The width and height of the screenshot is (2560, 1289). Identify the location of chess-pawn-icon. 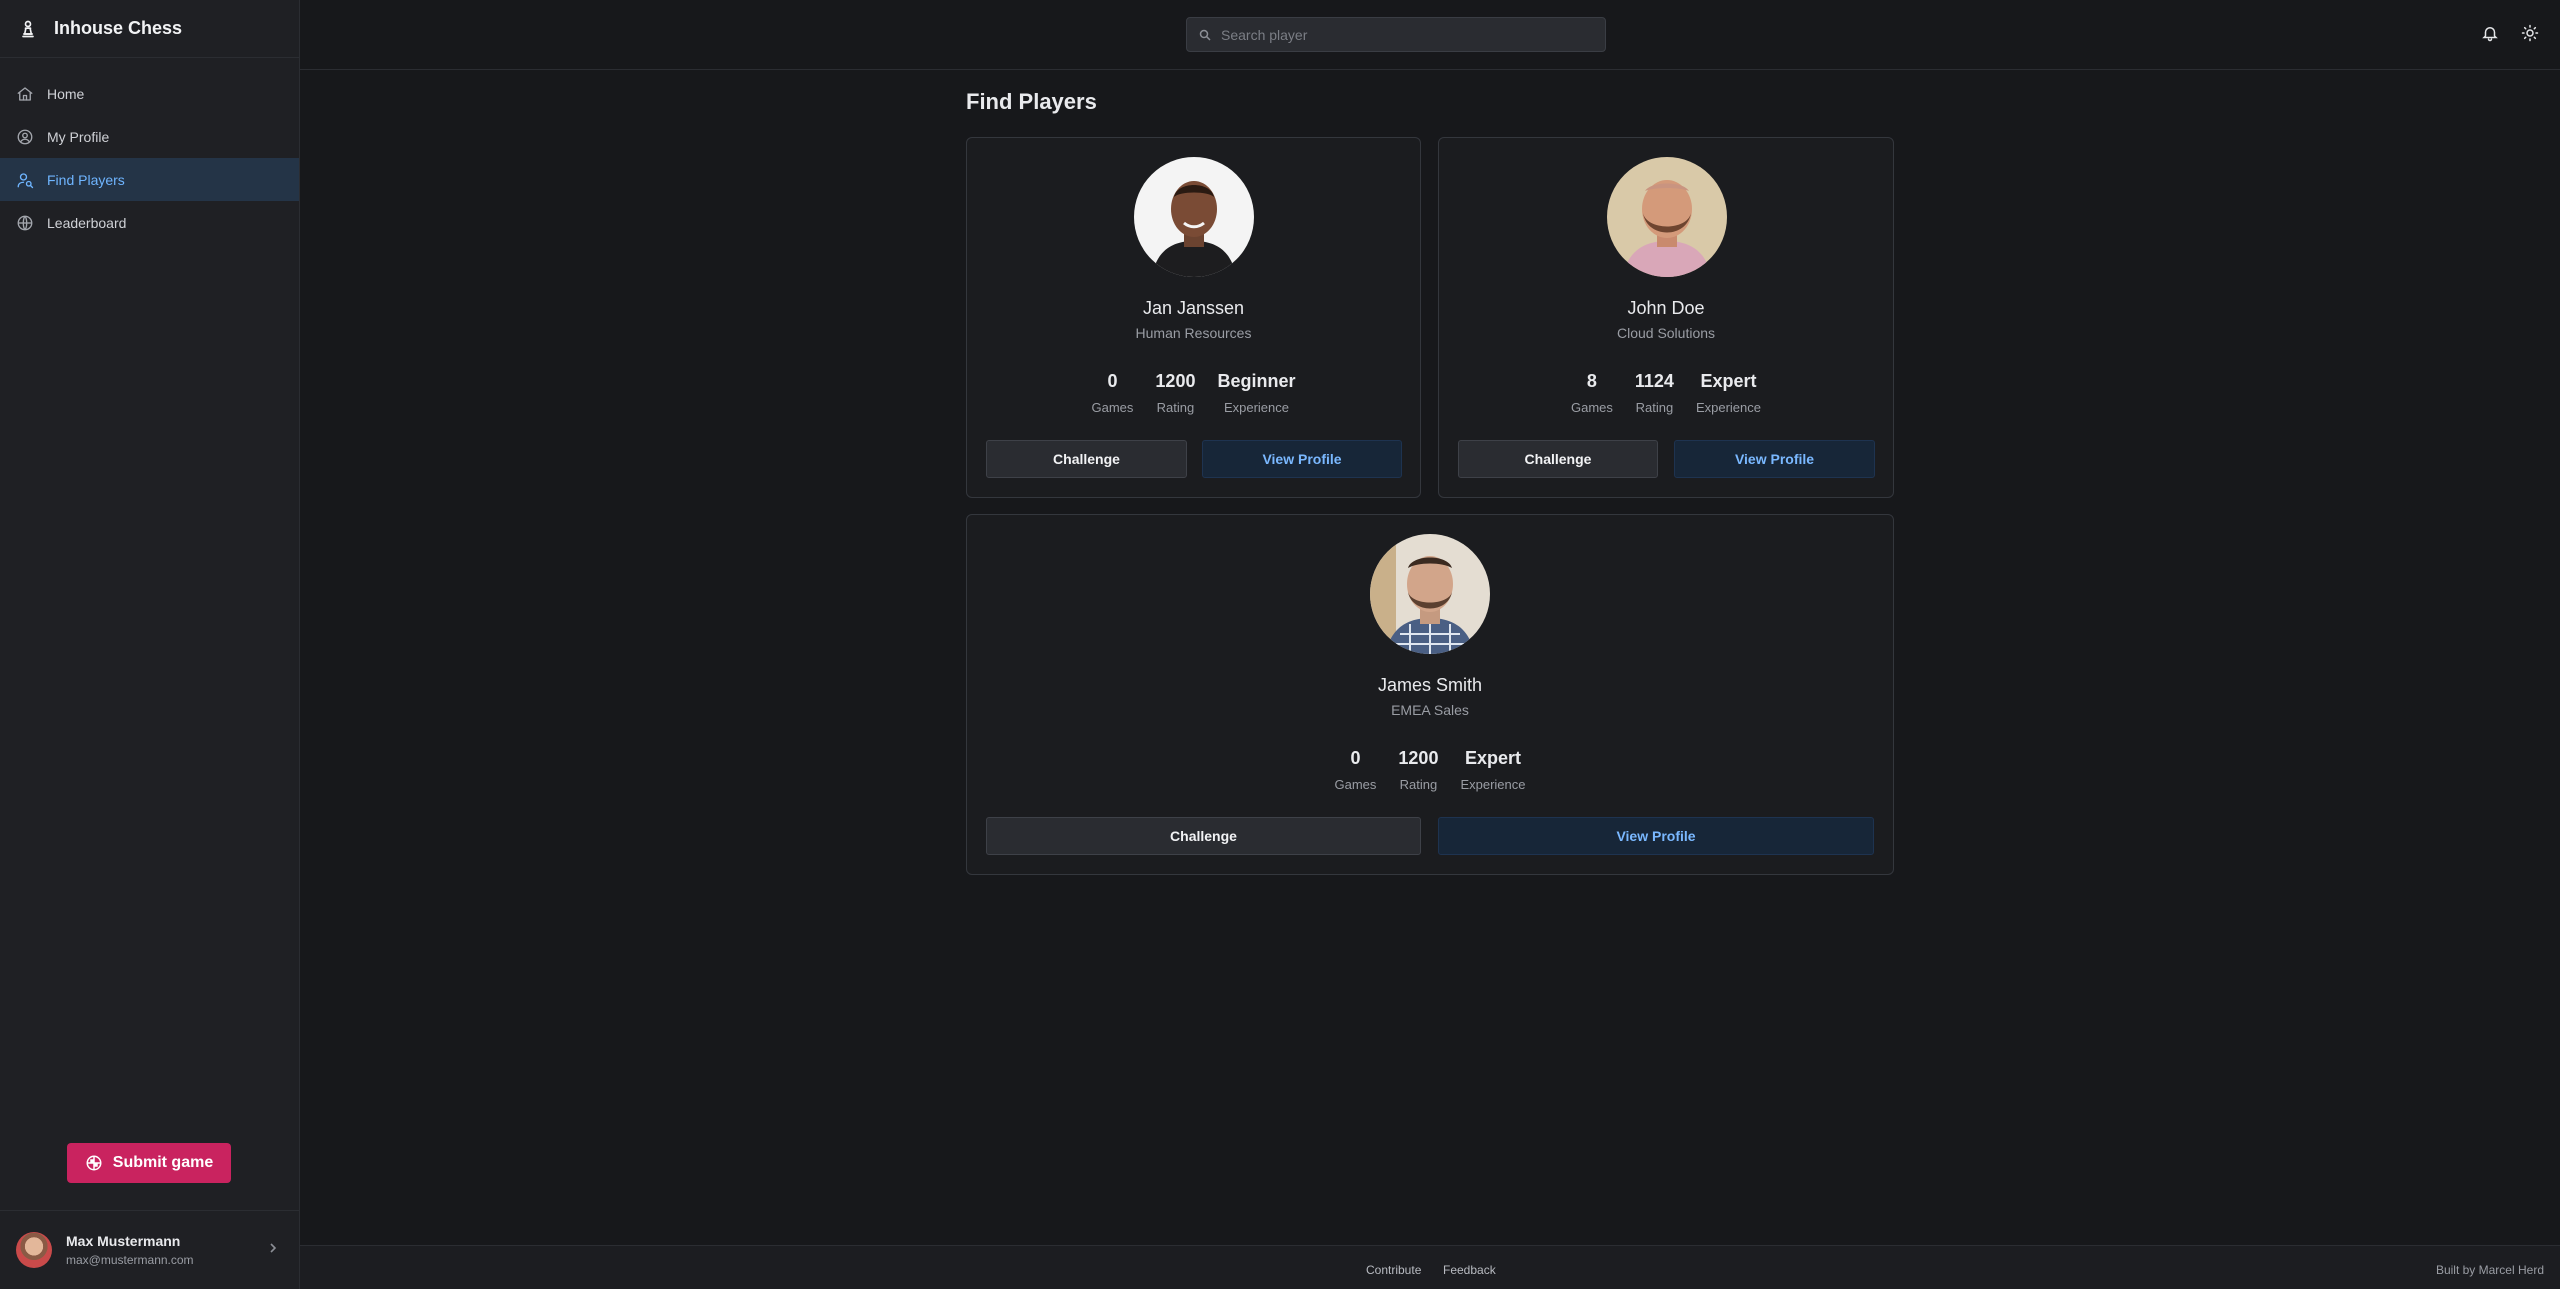
(28, 28).